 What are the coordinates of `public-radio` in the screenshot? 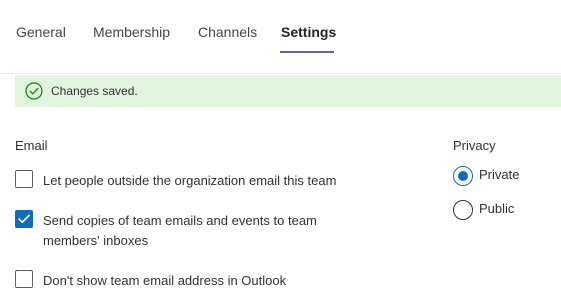 It's located at (463, 210).